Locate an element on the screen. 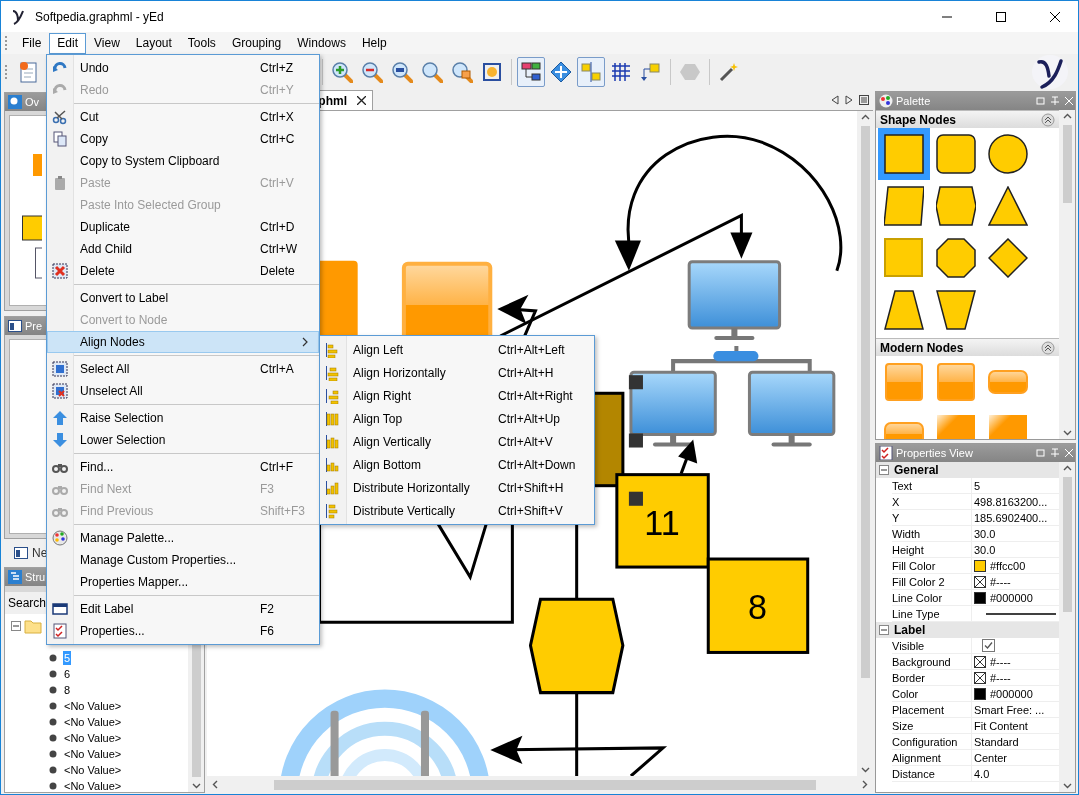 Image resolution: width=1079 pixels, height=795 pixels. property-value: 4.0 is located at coordinates (982, 773).